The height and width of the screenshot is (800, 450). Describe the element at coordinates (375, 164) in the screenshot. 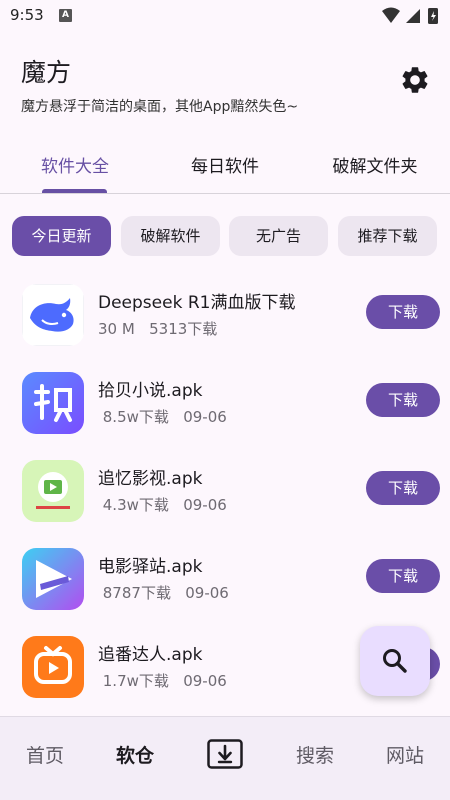

I see `tab-crack-folder: 破解文件夹` at that location.